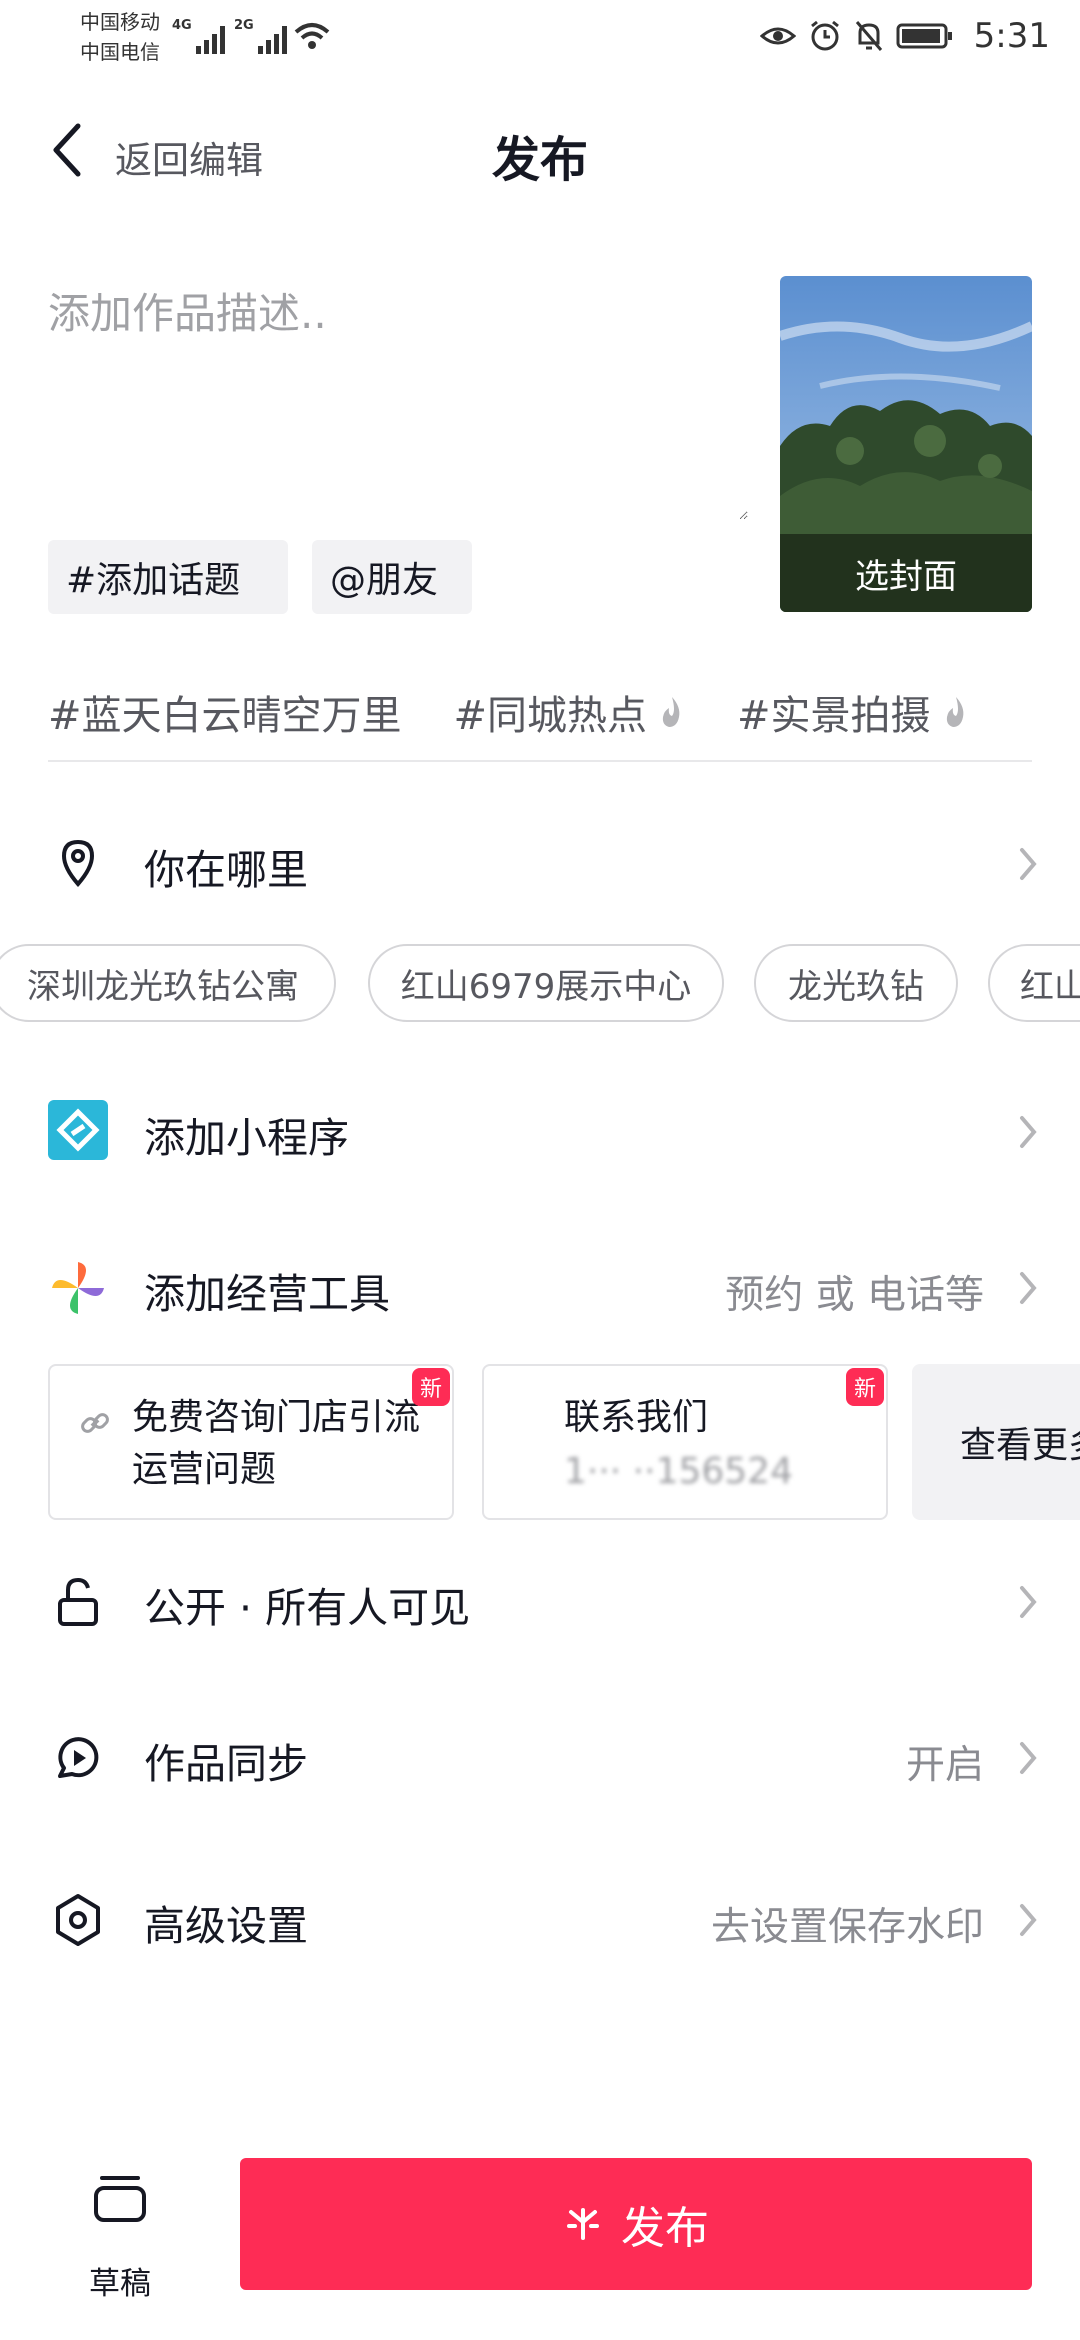 The width and height of the screenshot is (1080, 2340). What do you see at coordinates (260, 34) in the screenshot?
I see `signal-2g-icon: 2G` at bounding box center [260, 34].